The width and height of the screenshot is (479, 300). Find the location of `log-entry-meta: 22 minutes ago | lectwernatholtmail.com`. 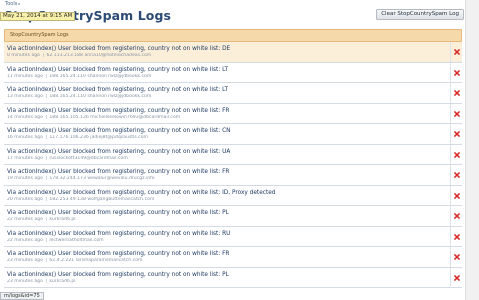

log-entry-meta: 22 minutes ago | lectwernatholtmail.com is located at coordinates (226, 241).